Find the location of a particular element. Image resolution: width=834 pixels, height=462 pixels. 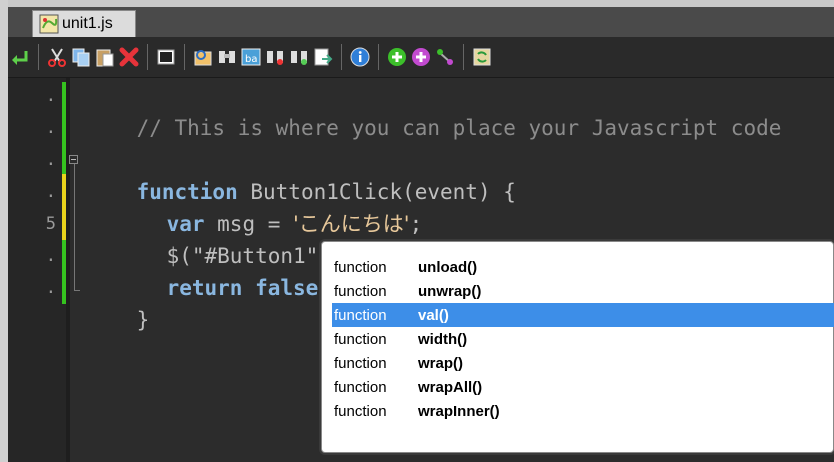

undo-icon is located at coordinates (20, 57).